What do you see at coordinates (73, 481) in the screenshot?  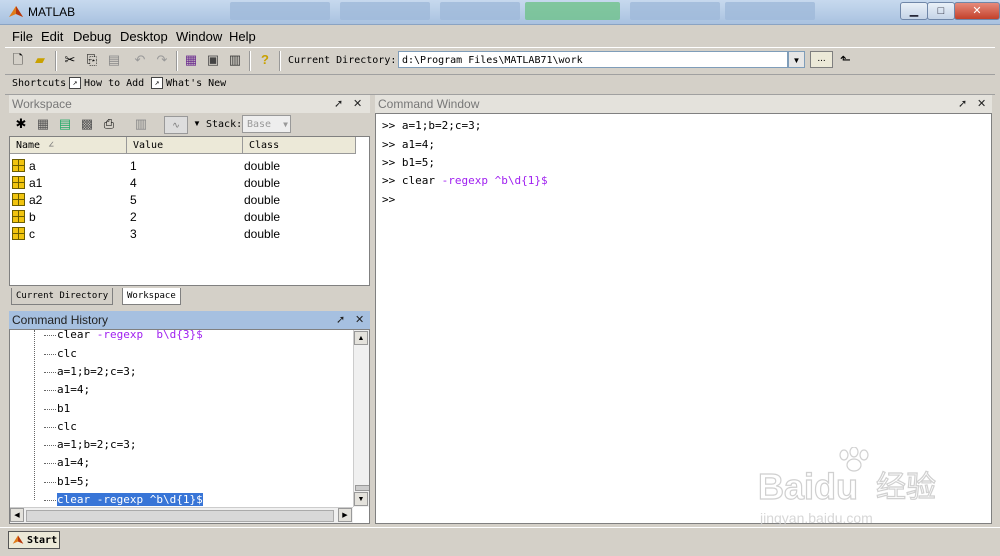 I see `history-entry: b1=5;` at bounding box center [73, 481].